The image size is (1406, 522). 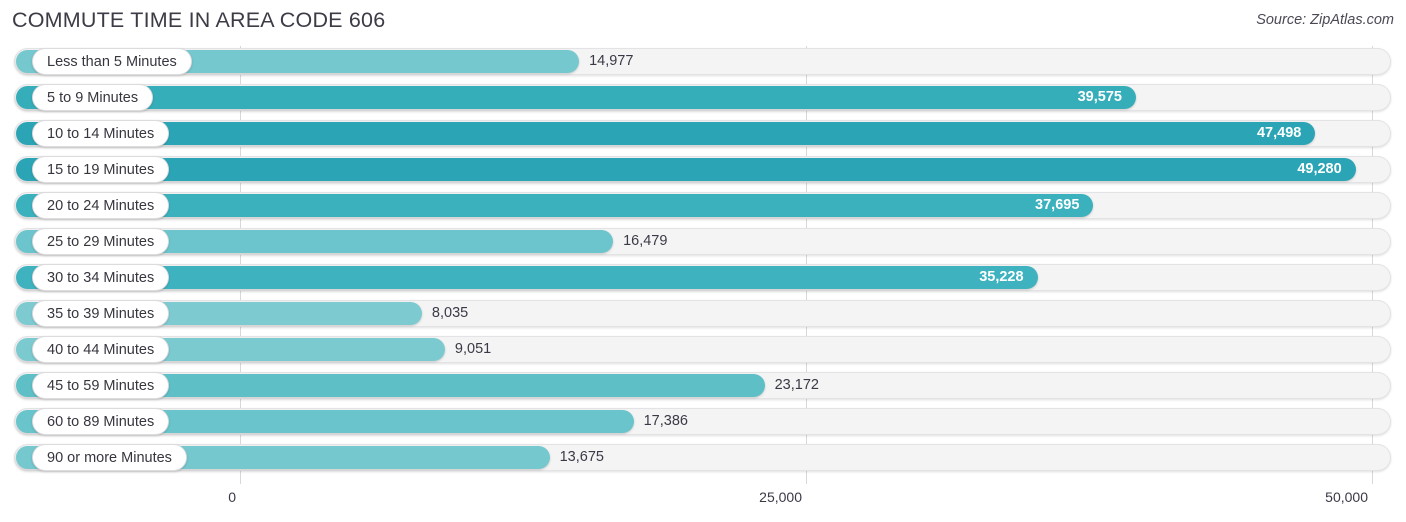 I want to click on table-row: 10 to 14 Minutes 47,498, so click(x=703, y=133).